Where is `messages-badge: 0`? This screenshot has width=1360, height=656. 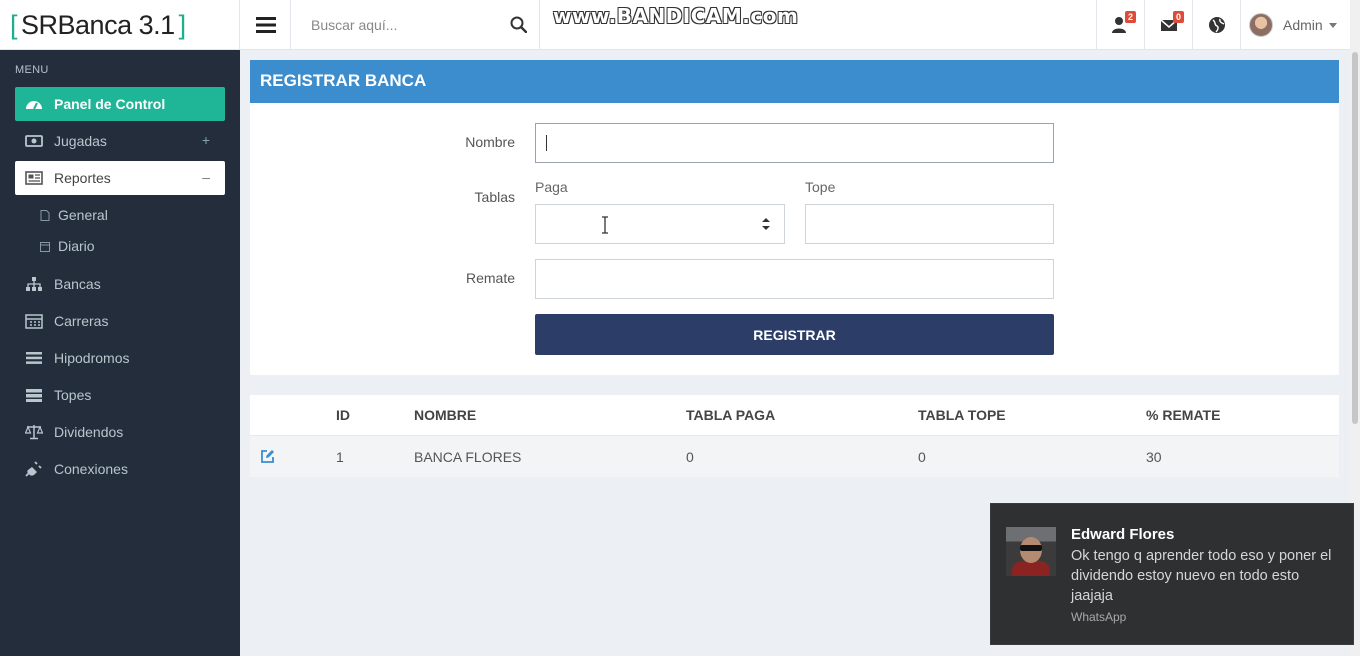 messages-badge: 0 is located at coordinates (1178, 17).